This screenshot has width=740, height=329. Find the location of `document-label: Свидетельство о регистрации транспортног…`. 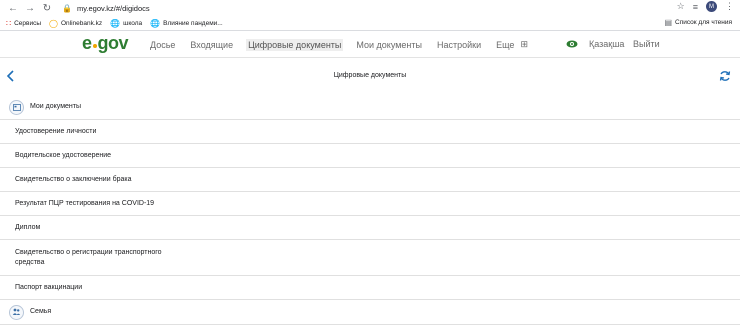

document-label: Свидетельство о регистрации транспортног… is located at coordinates (88, 257).